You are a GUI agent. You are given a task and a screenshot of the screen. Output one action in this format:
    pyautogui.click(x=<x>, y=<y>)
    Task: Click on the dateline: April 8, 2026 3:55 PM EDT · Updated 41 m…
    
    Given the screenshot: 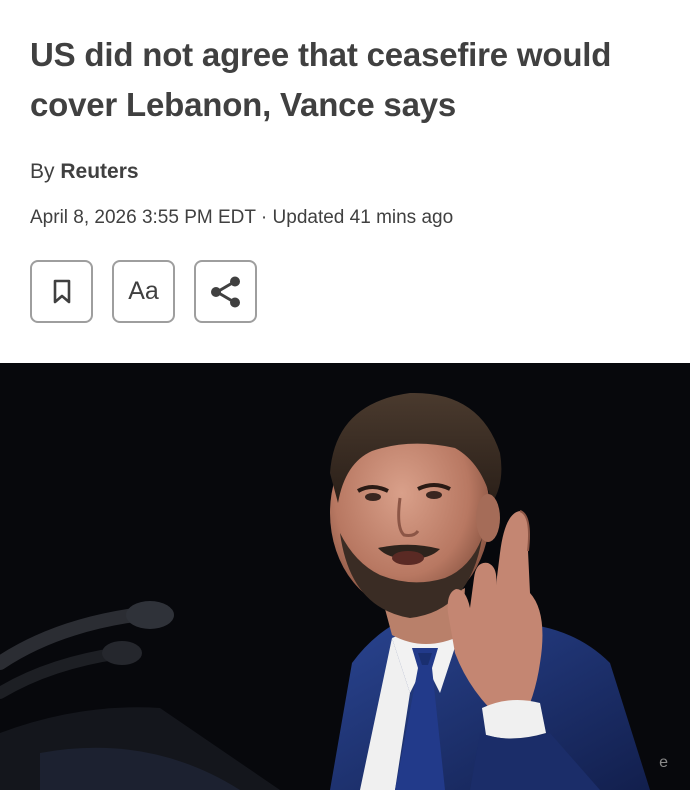 What is the action you would take?
    pyautogui.click(x=242, y=217)
    